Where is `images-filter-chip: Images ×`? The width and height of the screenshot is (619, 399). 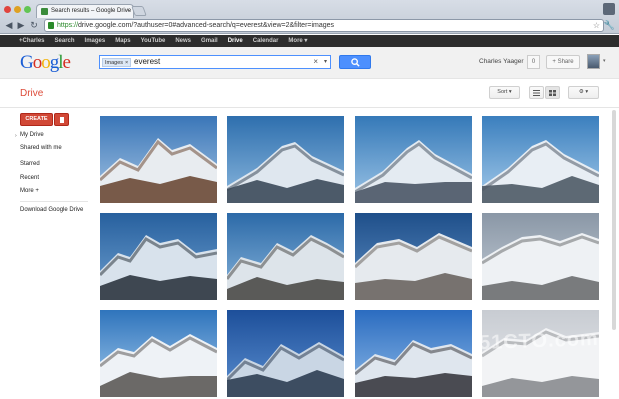
images-filter-chip: Images × is located at coordinates (117, 62).